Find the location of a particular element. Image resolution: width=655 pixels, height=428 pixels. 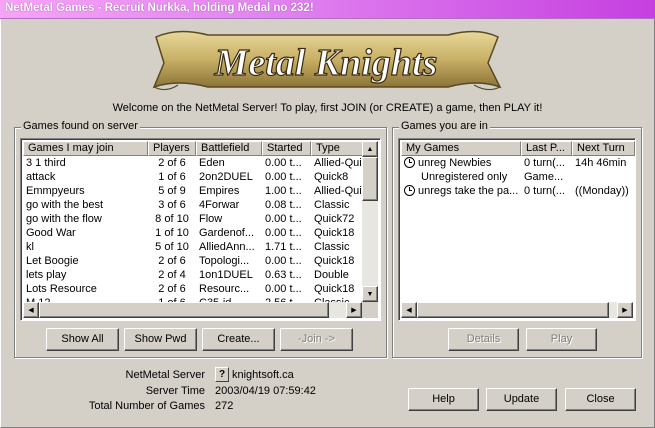

cell-players: 2 of 4 is located at coordinates (172, 275).